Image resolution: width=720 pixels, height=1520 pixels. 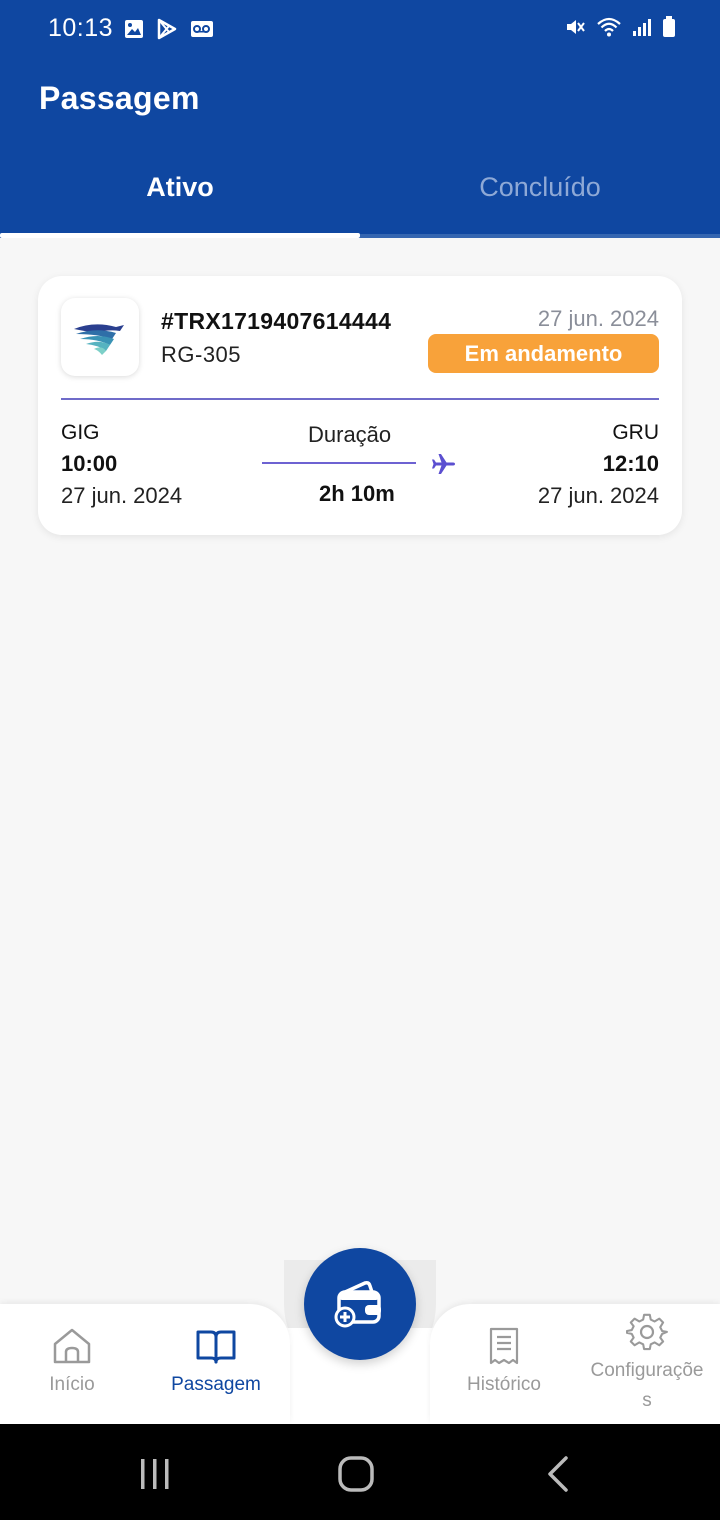 I want to click on airplane-icon, so click(x=443, y=464).